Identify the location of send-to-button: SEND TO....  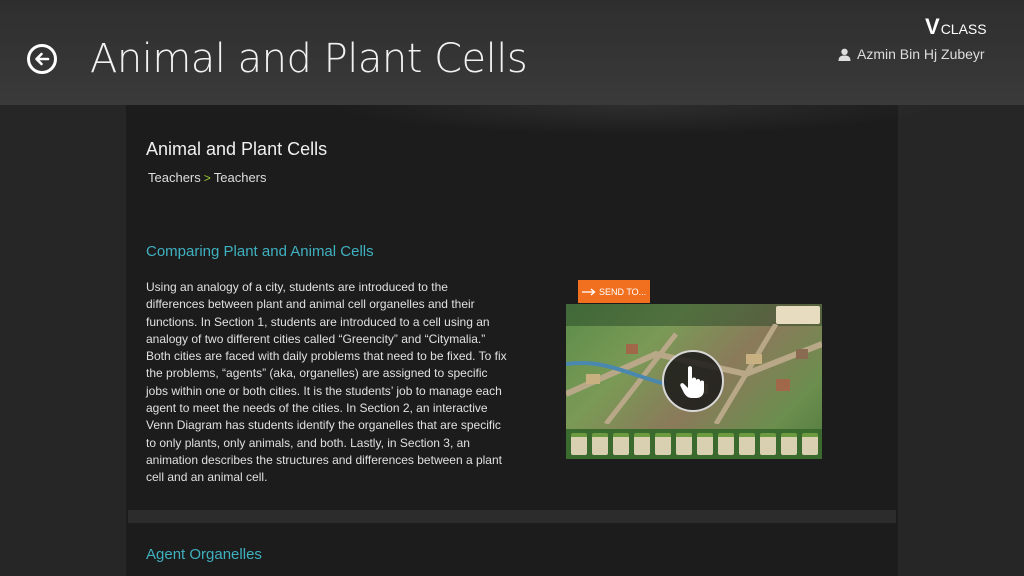
(614, 291).